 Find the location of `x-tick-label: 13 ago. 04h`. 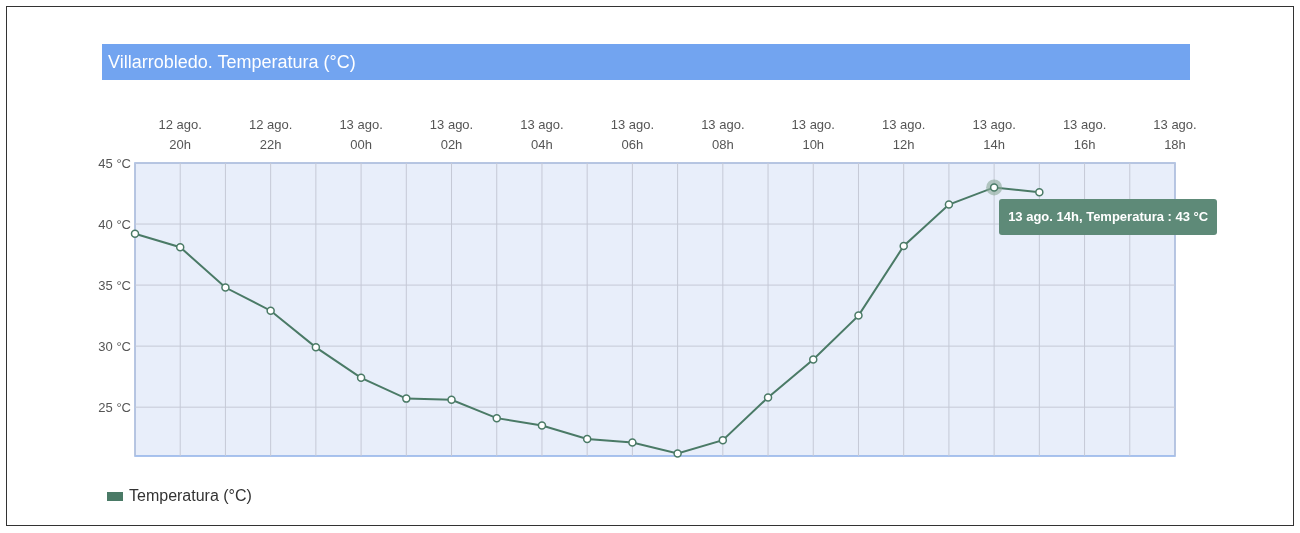

x-tick-label: 13 ago. 04h is located at coordinates (542, 134).